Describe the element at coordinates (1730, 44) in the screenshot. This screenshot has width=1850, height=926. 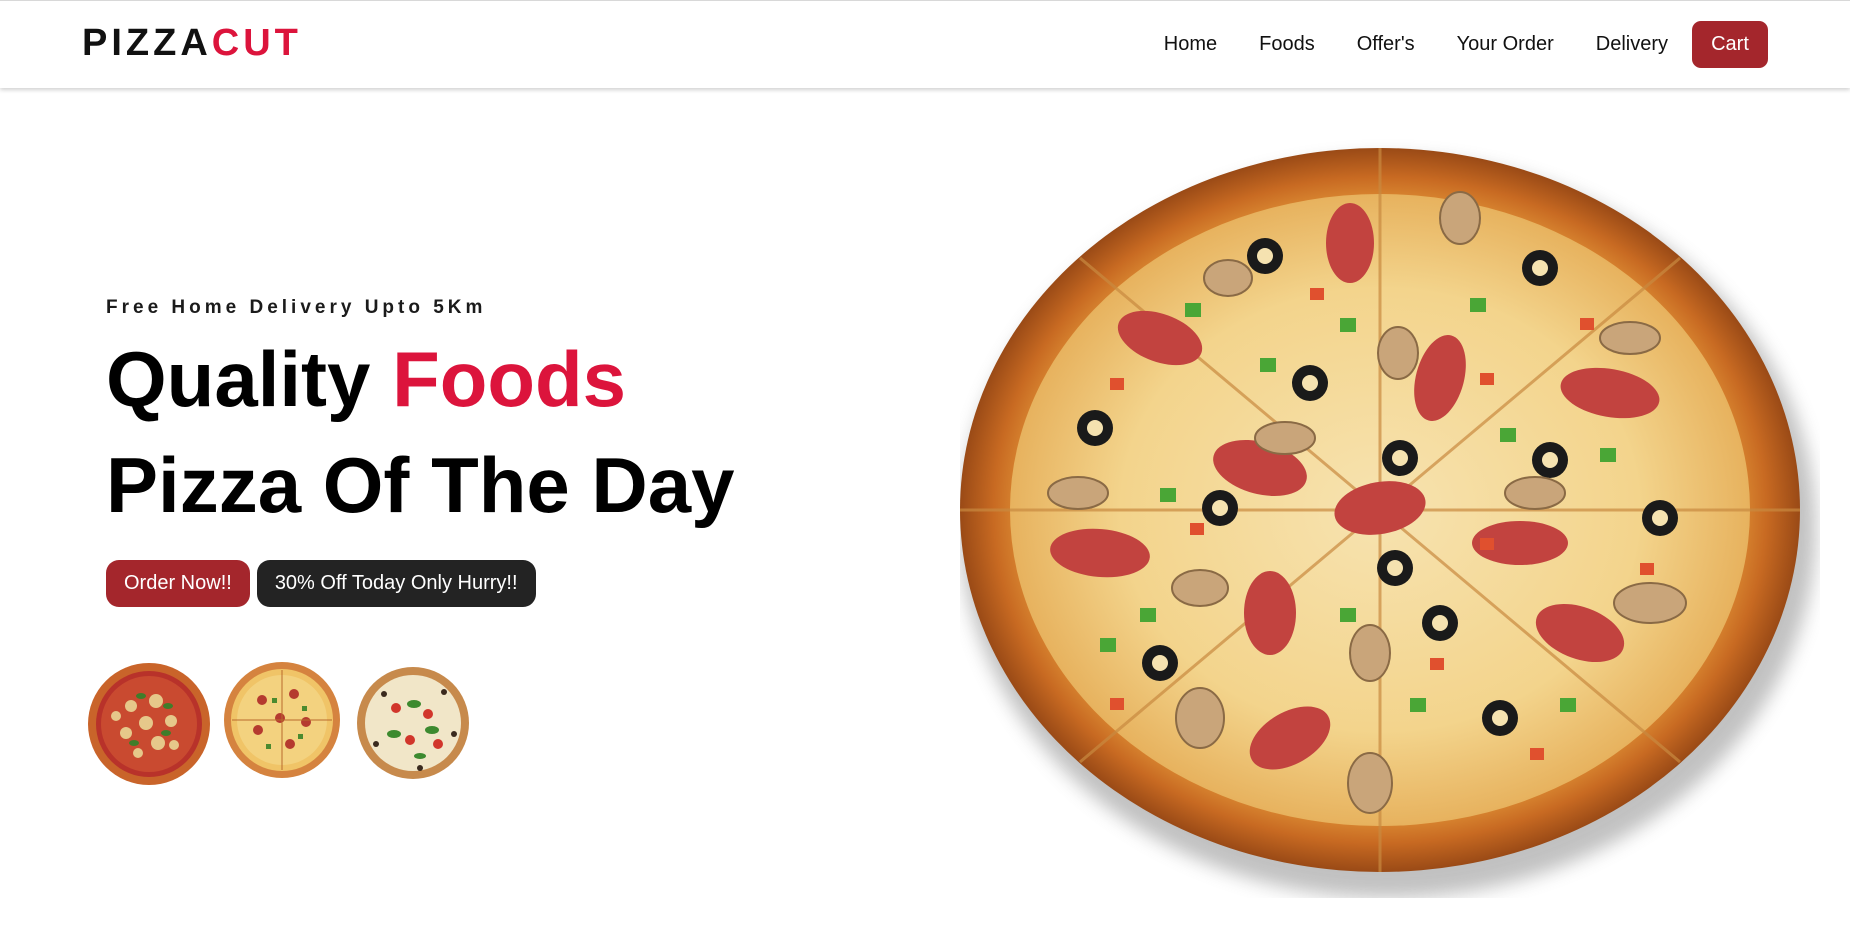
I see `cart-button: Cart` at that location.